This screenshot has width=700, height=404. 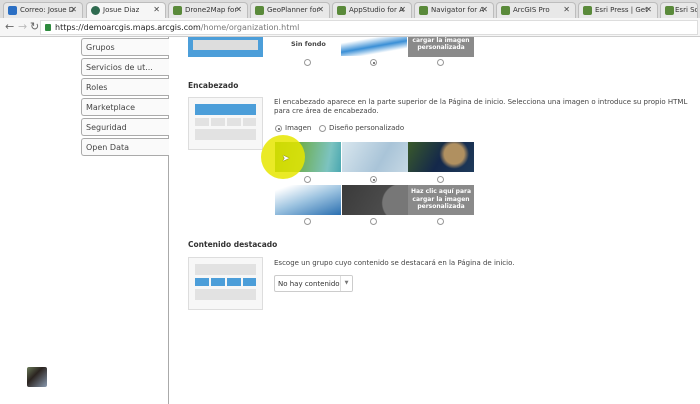 I want to click on tab-appstudio: AppStudio for A ✕, so click(x=372, y=10).